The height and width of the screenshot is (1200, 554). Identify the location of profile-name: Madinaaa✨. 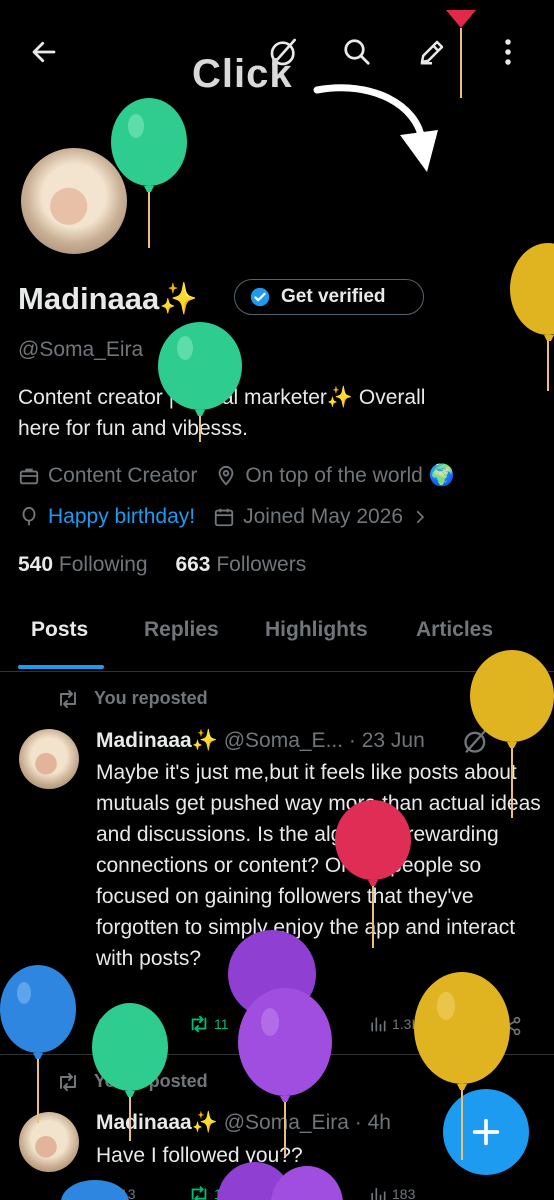
(108, 298).